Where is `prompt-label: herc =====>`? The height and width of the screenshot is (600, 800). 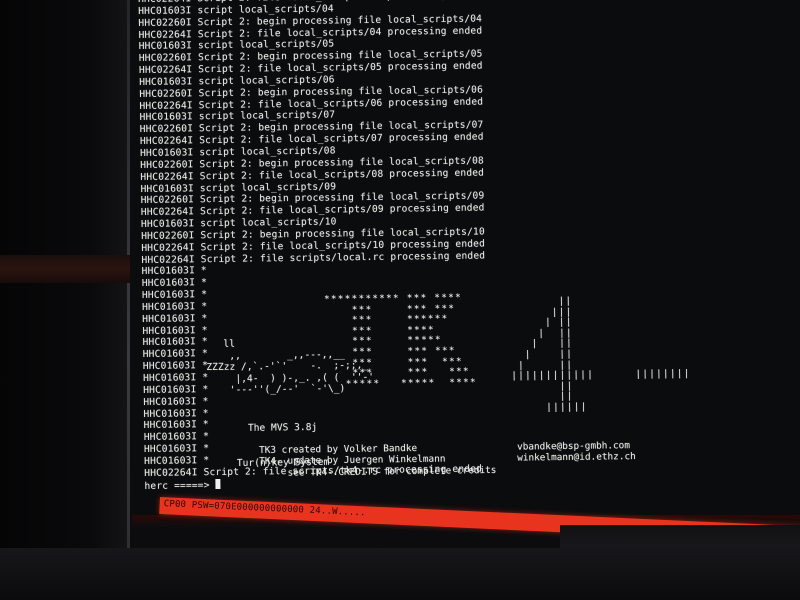 prompt-label: herc =====> is located at coordinates (177, 485).